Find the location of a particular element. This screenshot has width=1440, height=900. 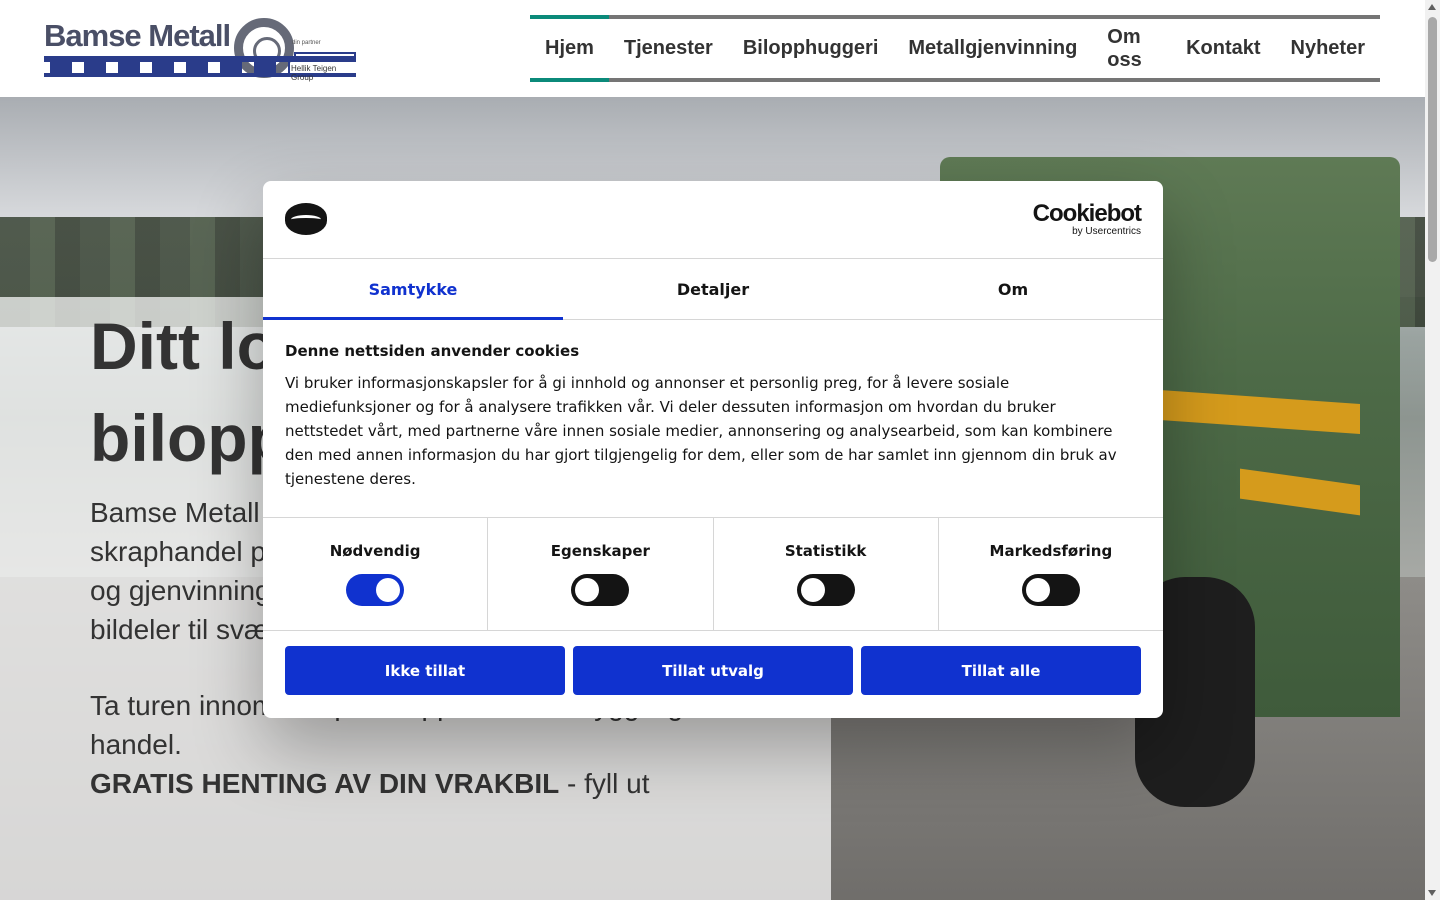

hero-cta-line: handel. is located at coordinates (136, 744).